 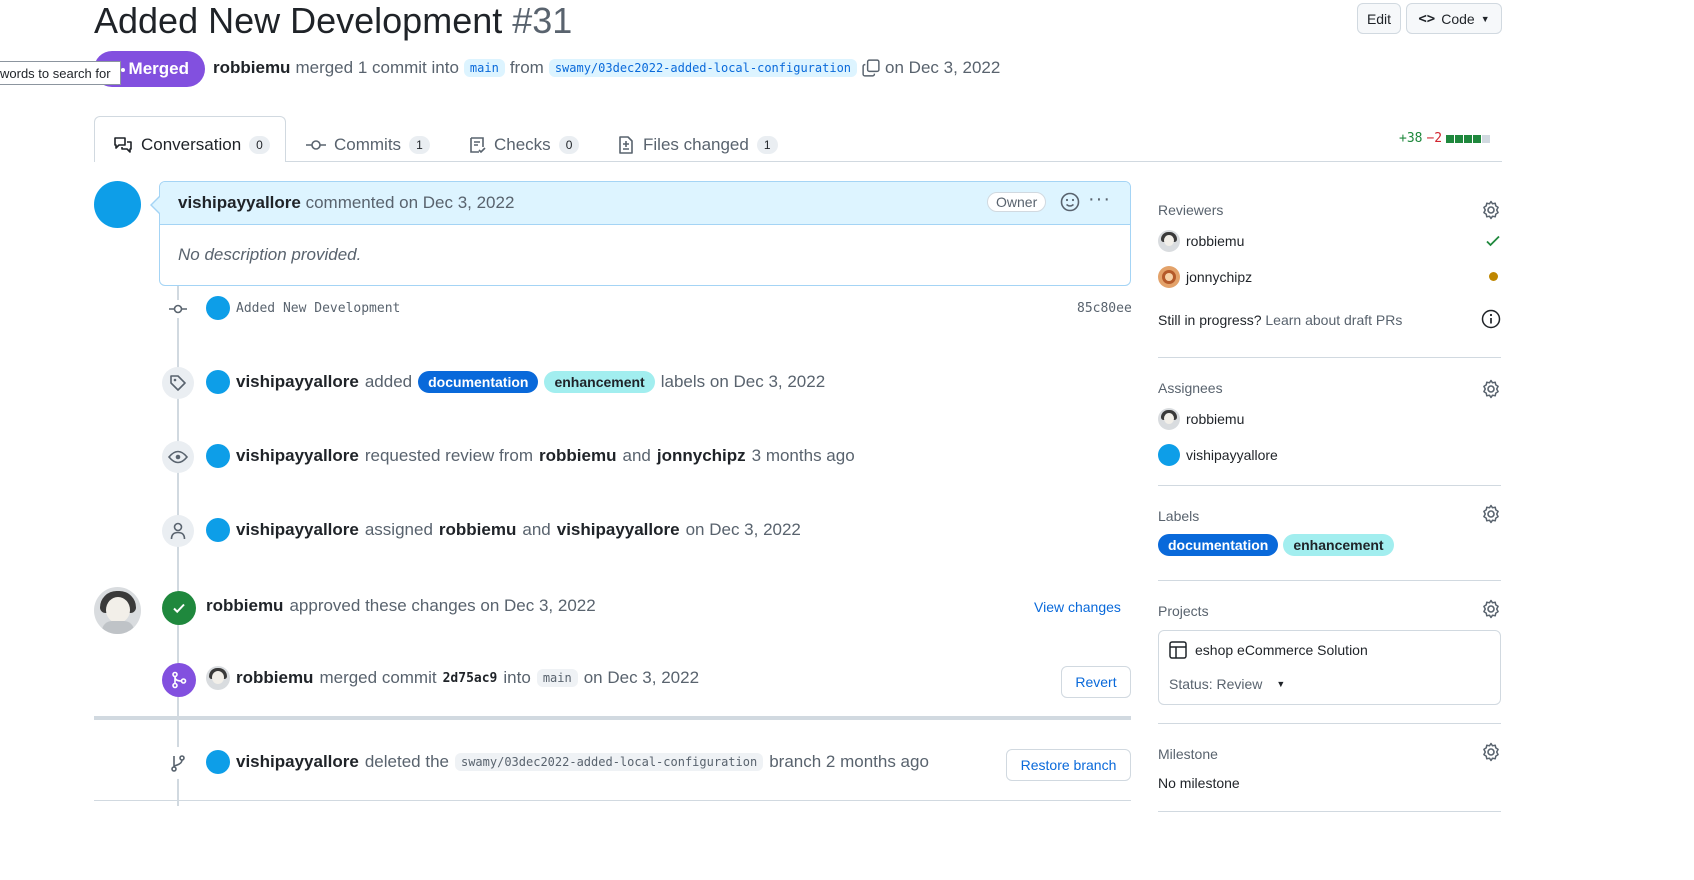 I want to click on conversation-icon, so click(x=123, y=145).